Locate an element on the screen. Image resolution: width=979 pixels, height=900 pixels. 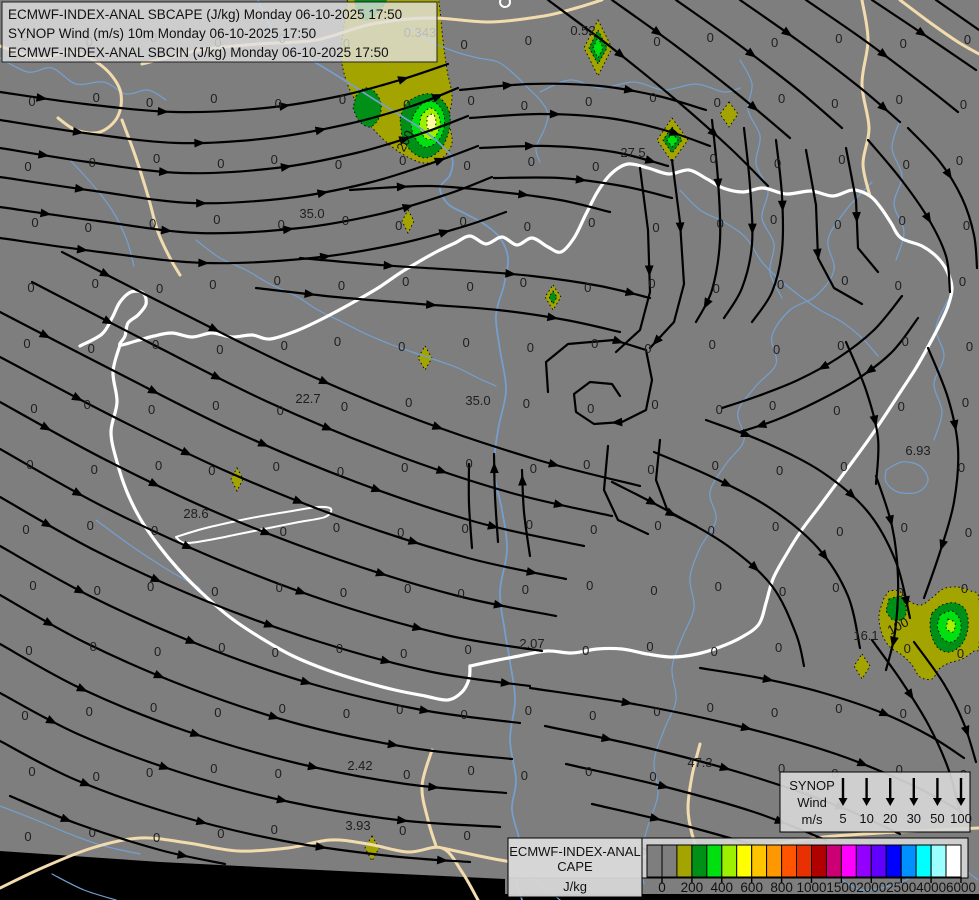
station-value: 2.07 is located at coordinates (531, 643).